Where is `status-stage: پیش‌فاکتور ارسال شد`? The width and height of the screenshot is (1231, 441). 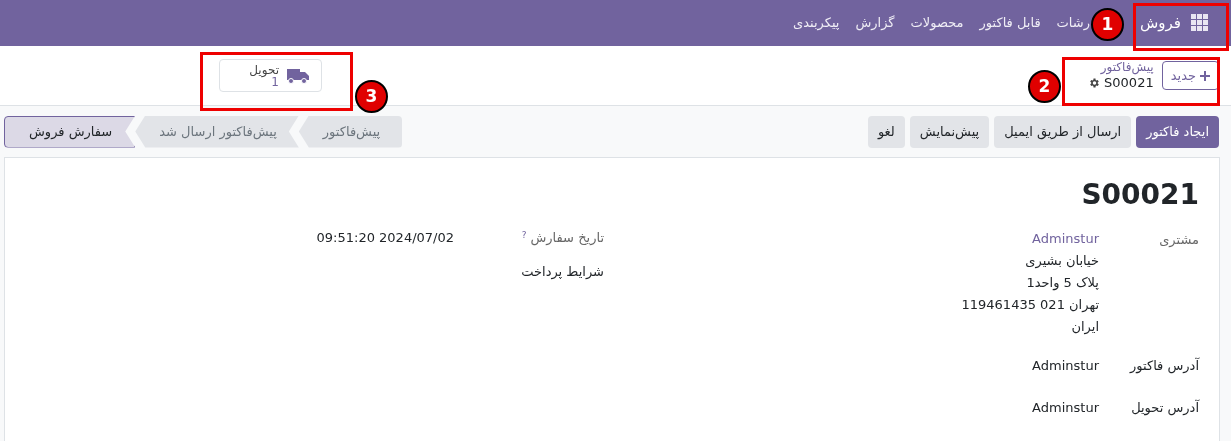 status-stage: پیش‌فاکتور ارسال شد is located at coordinates (217, 131).